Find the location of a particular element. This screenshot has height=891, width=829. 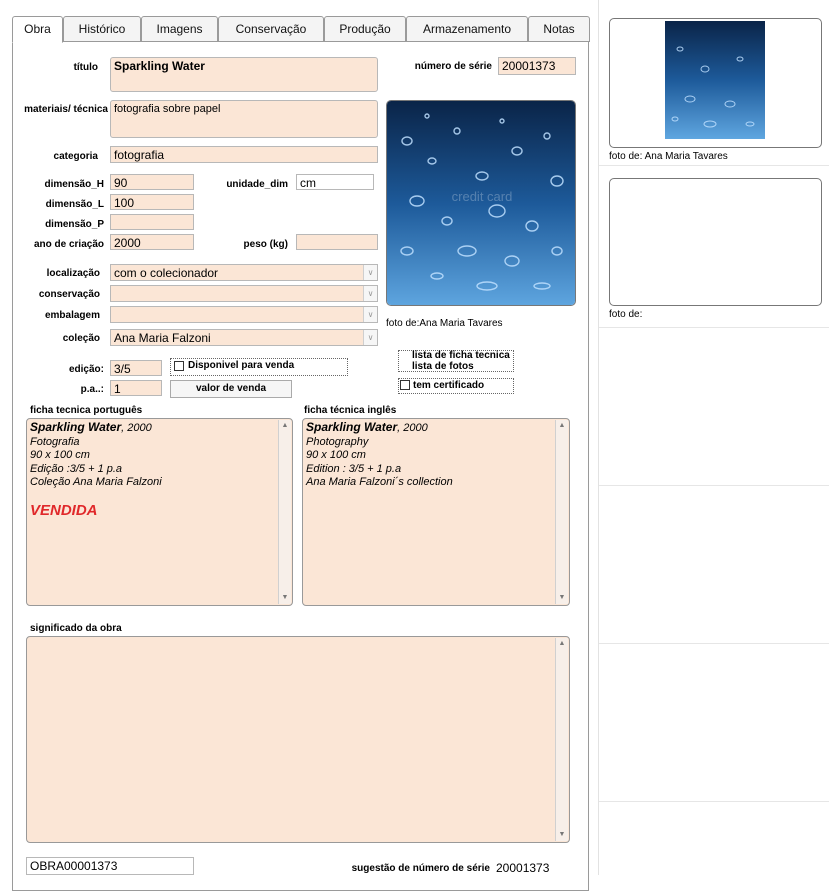

edicao-field: 3/5 is located at coordinates (136, 368).